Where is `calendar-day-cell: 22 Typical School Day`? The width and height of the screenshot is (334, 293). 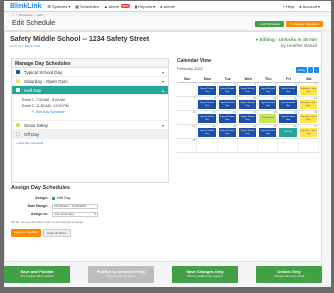 calendar-day-cell: 22 Typical School Day is located at coordinates (207, 131).